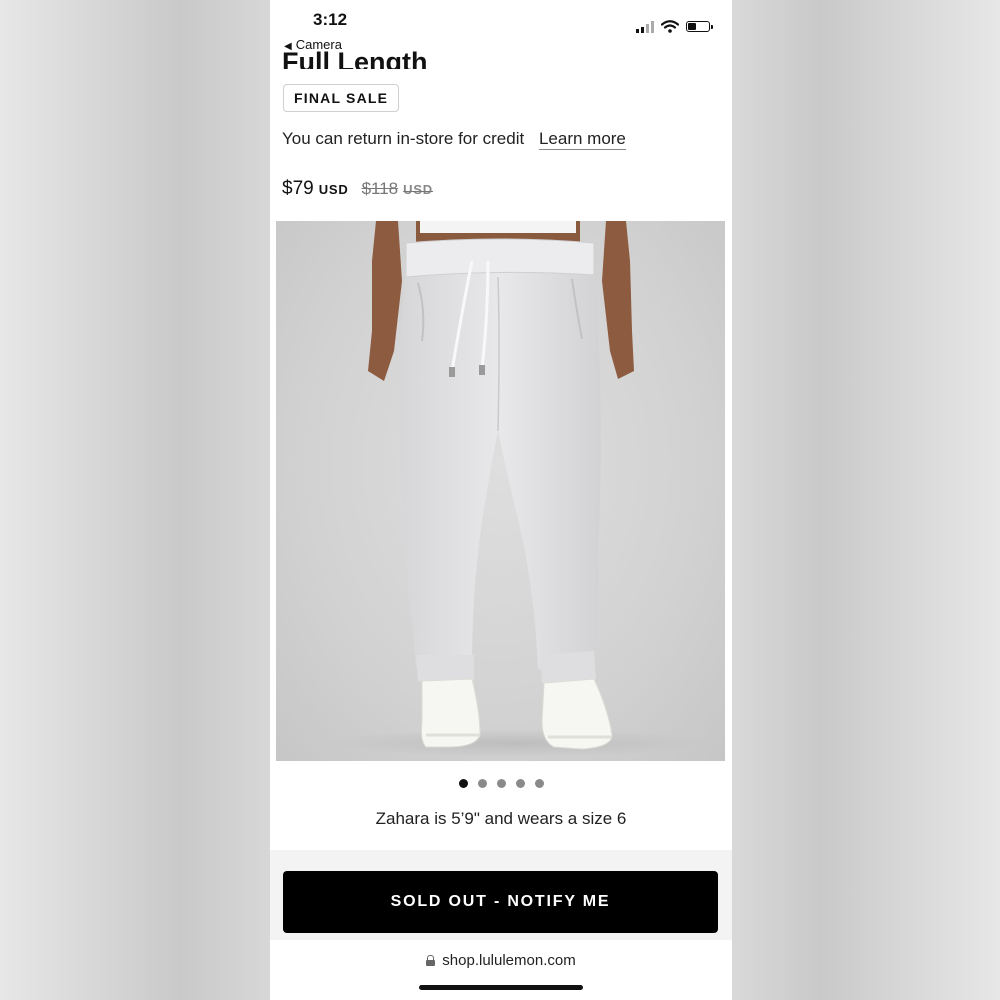 Image resolution: width=1000 pixels, height=1000 pixels. What do you see at coordinates (699, 26) in the screenshot?
I see `battery-icon` at bounding box center [699, 26].